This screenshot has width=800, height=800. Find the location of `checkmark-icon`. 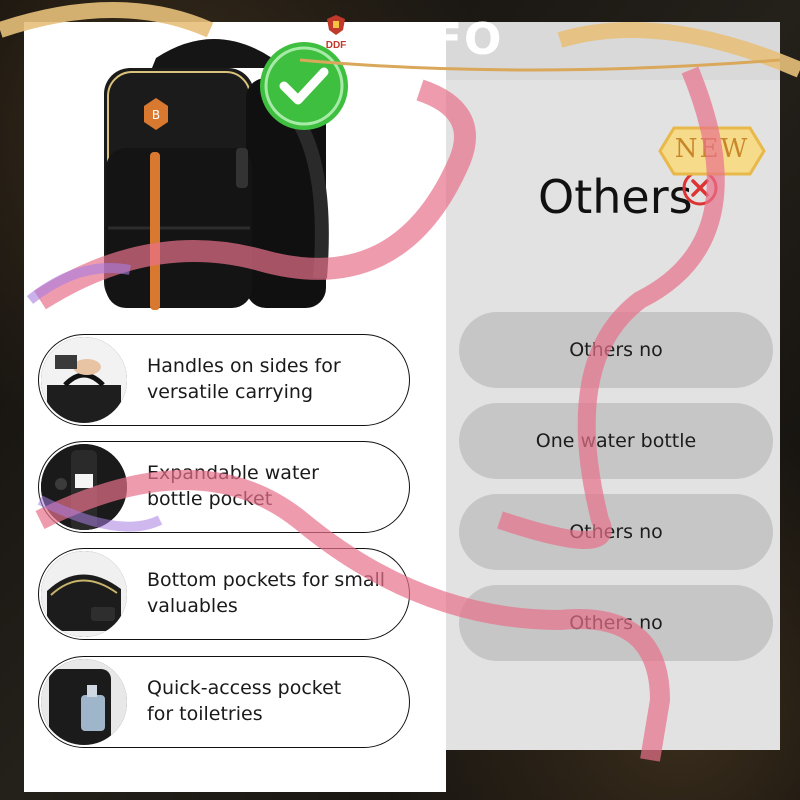

checkmark-icon is located at coordinates (304, 86).